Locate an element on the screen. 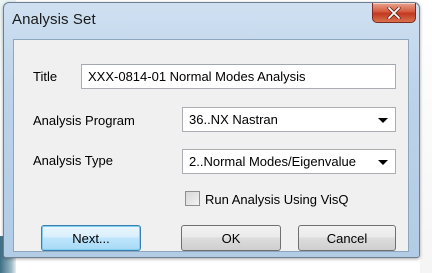 The image size is (432, 273). title-input: XXX-0814-01 Normal Modes Analysis is located at coordinates (238, 76).